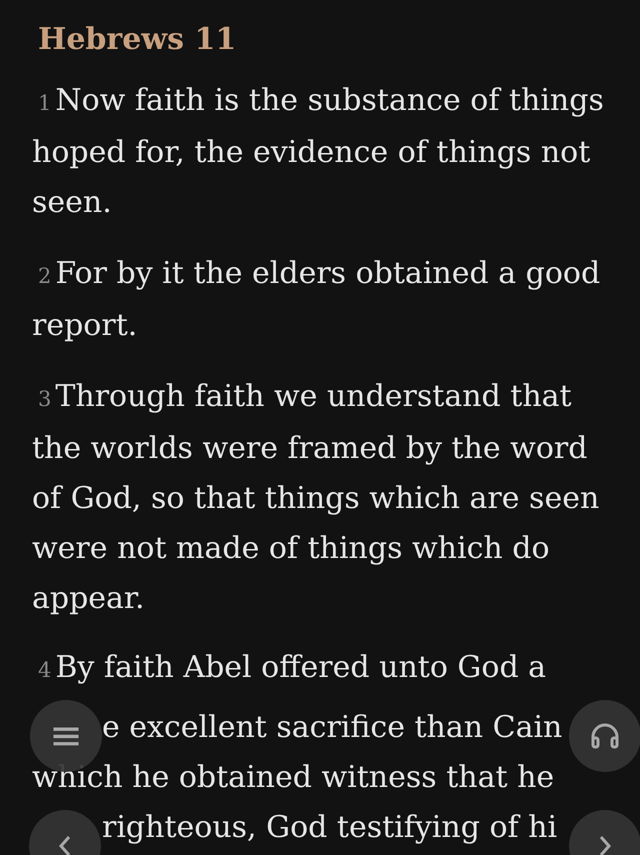 This screenshot has height=855, width=640. What do you see at coordinates (318, 152) in the screenshot?
I see `verse-text: 1 Now faith is the substance of things hoped for, the evidence of things not seen.` at bounding box center [318, 152].